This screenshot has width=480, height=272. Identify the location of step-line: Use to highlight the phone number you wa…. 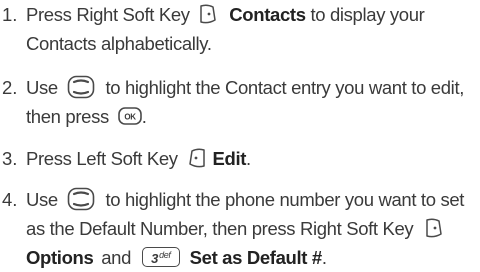
(251, 199).